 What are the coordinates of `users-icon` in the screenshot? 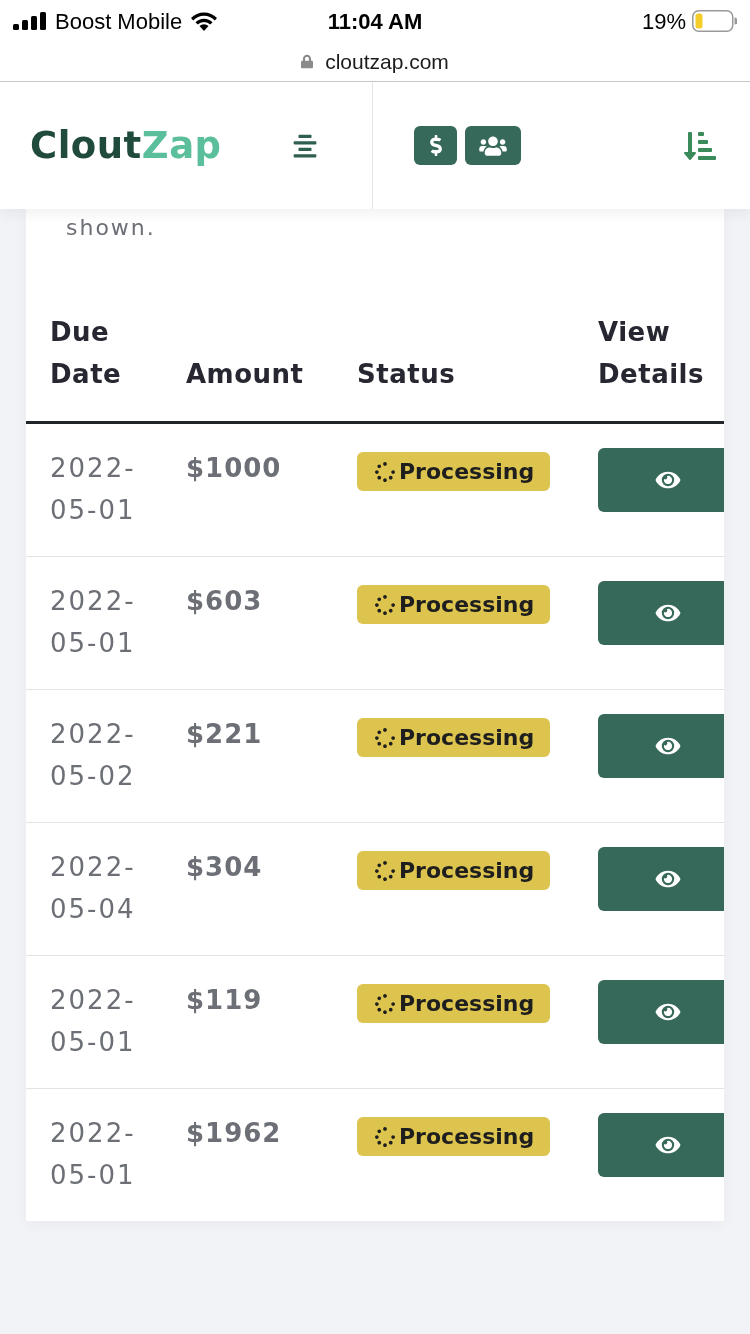 It's located at (493, 145).